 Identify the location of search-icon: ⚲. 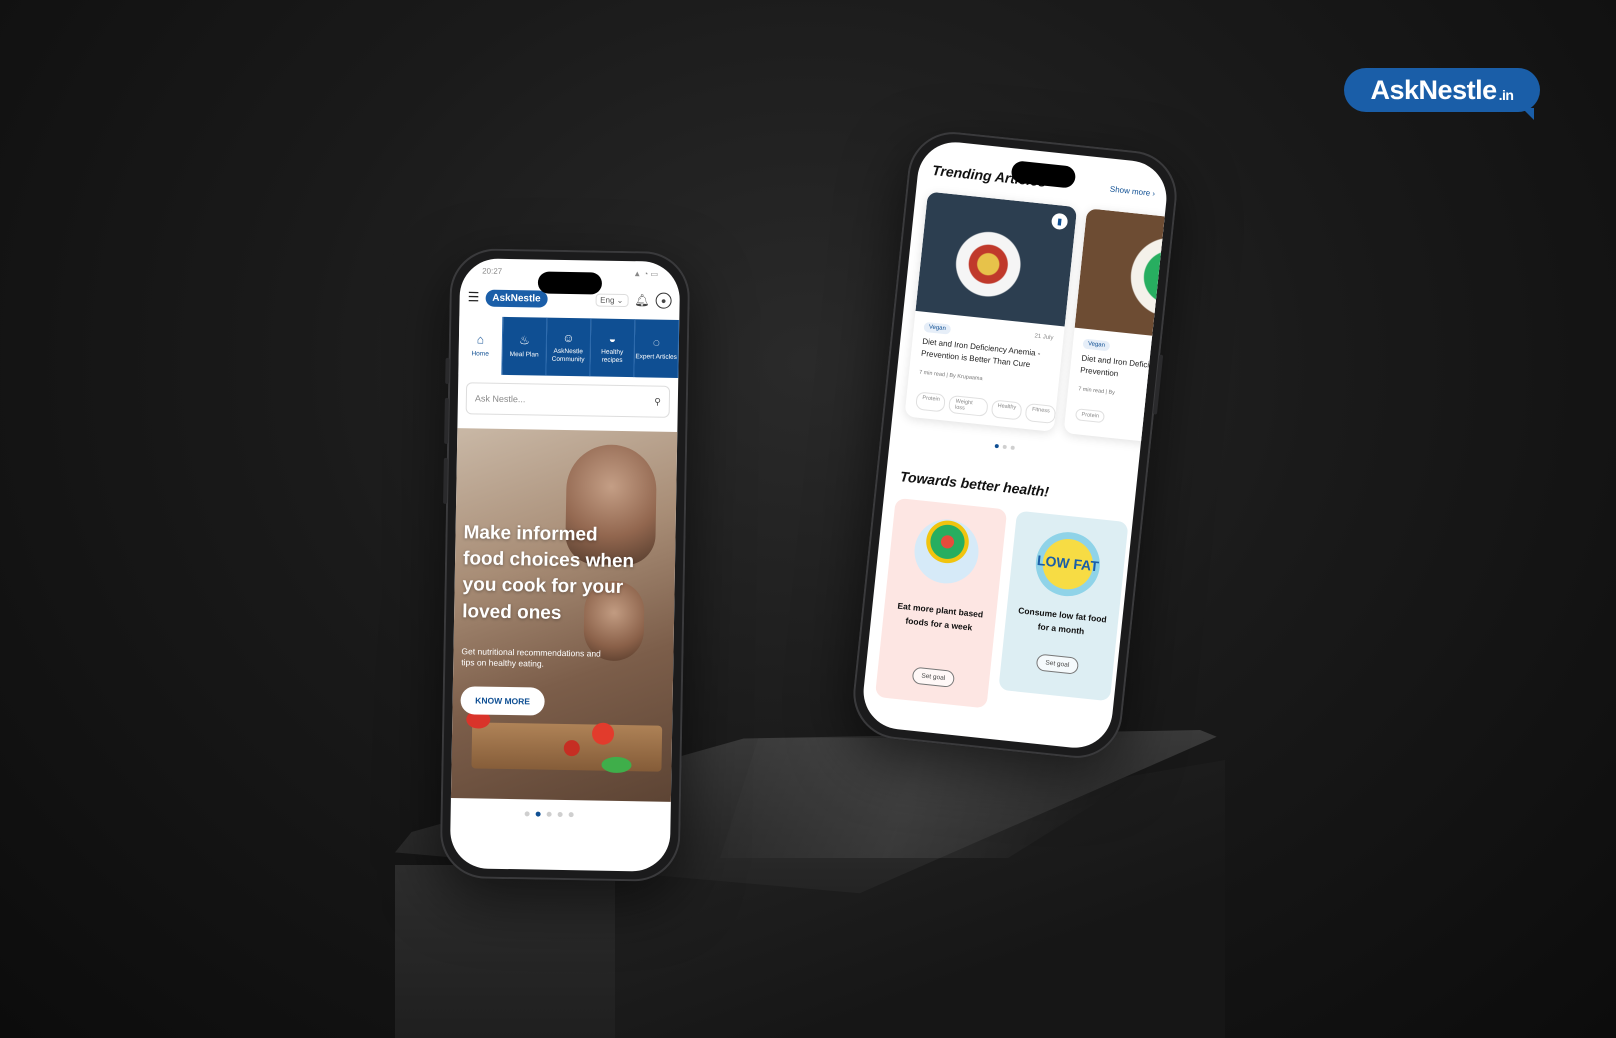
(657, 401).